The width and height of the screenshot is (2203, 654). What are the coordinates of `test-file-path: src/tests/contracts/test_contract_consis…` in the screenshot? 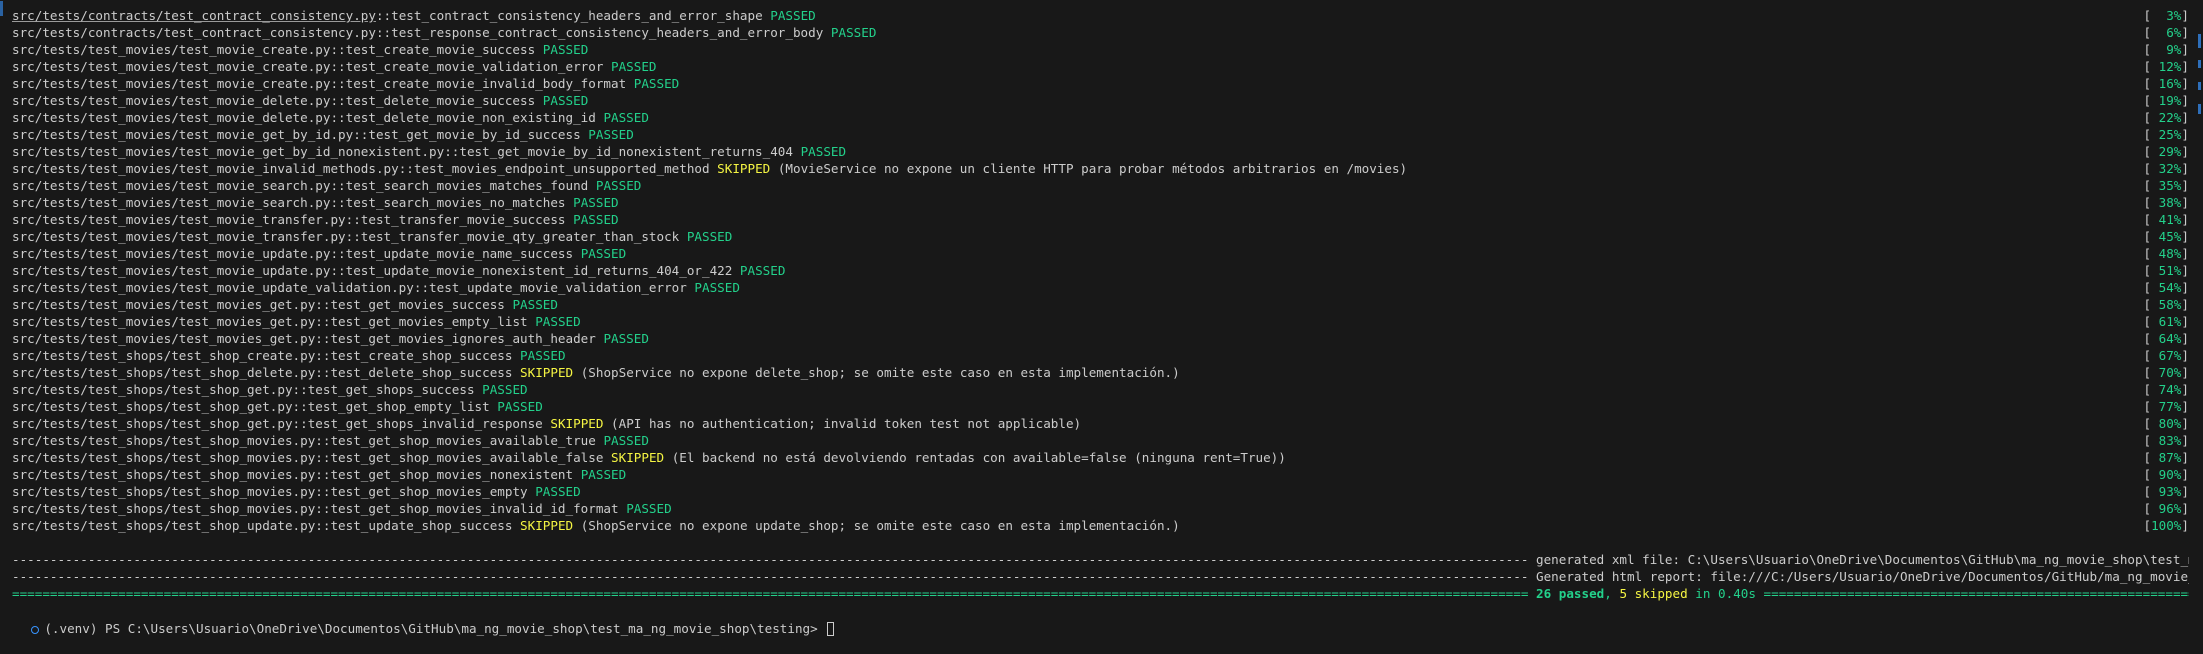 It's located at (194, 15).